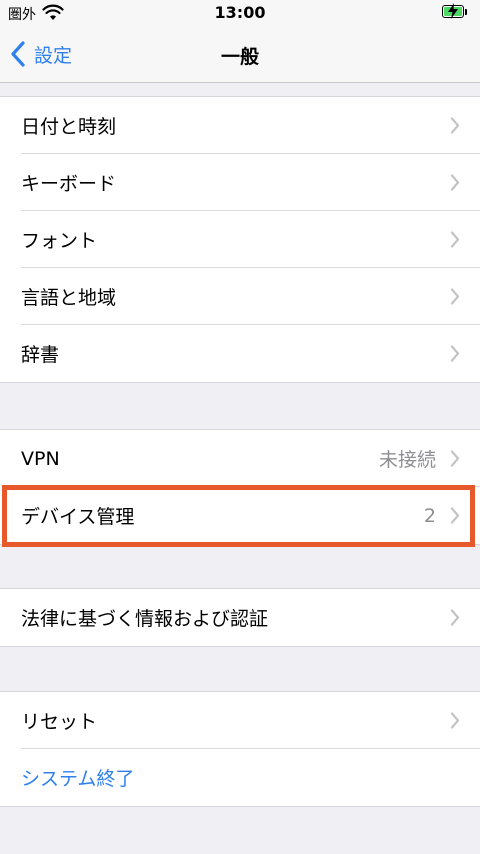  I want to click on settings-group-legal: 法律に基づく情報および認証, so click(240, 617).